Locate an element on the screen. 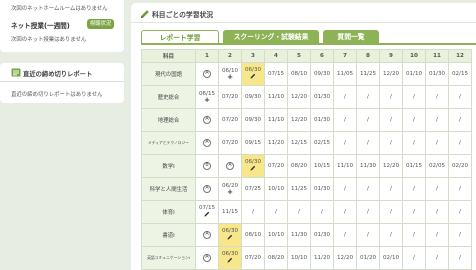 The image size is (476, 270). subject-cell: 科学と人間生活 is located at coordinates (168, 189).